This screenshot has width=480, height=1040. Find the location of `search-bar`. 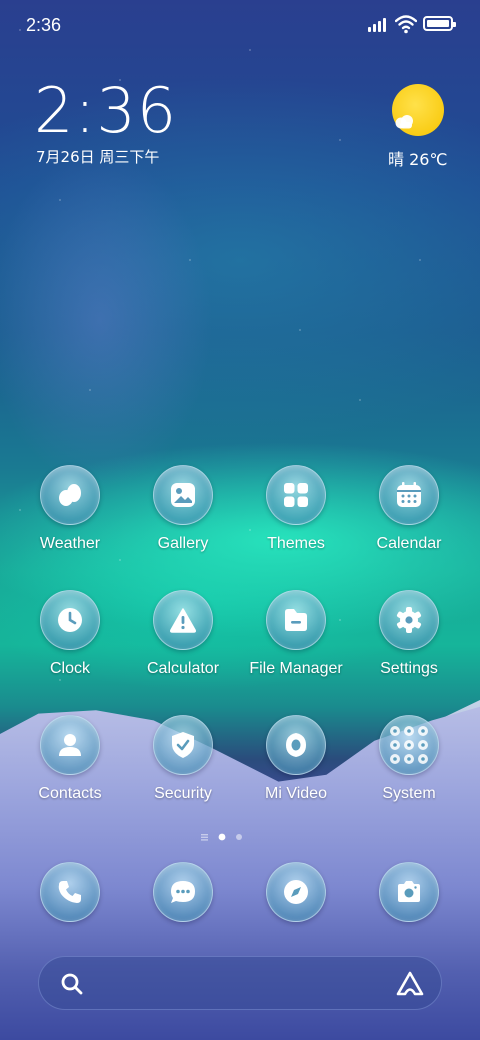

search-bar is located at coordinates (240, 983).